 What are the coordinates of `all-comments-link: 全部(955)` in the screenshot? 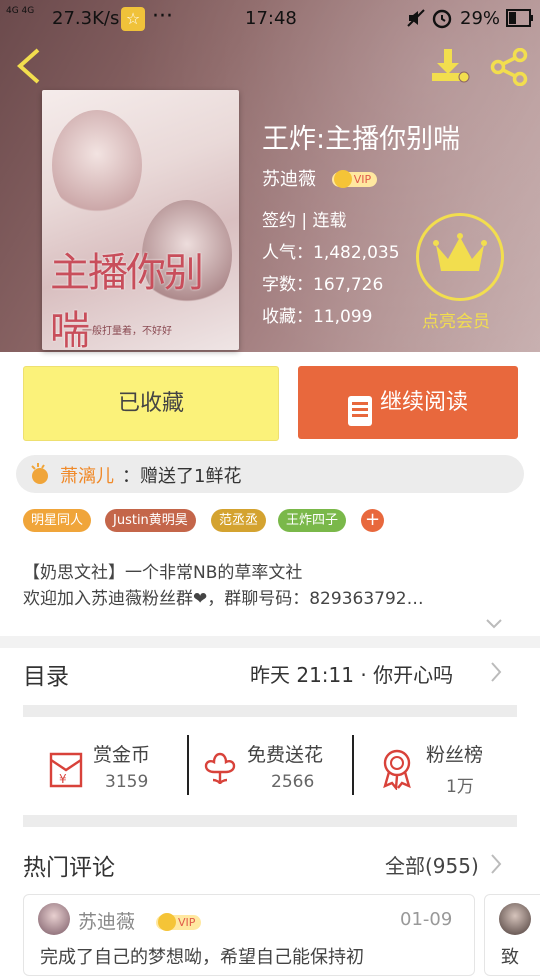 It's located at (432, 864).